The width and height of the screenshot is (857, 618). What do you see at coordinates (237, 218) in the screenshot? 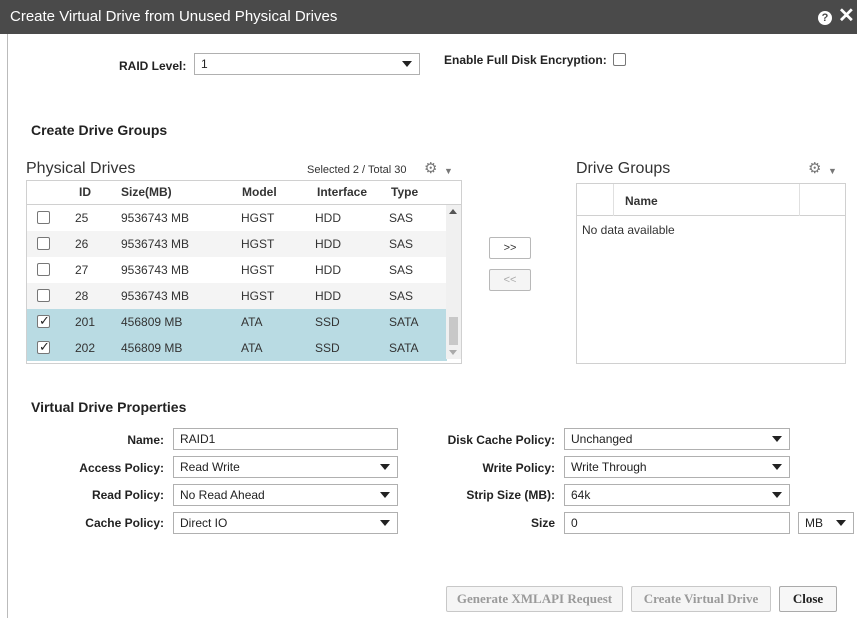
I see `table-row: 25 9536743 MB HGST HDD SAS` at bounding box center [237, 218].